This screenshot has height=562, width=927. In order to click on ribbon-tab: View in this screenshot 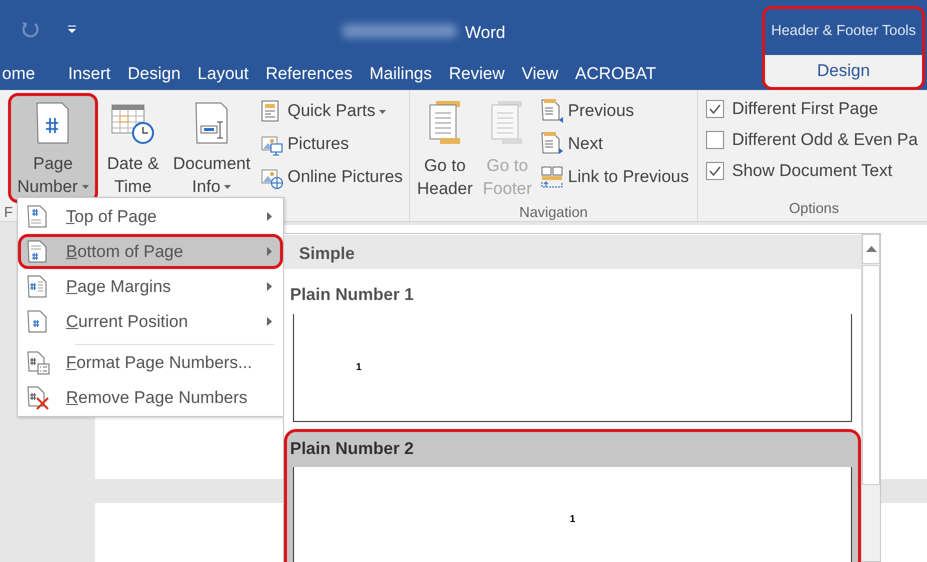, I will do `click(549, 74)`.